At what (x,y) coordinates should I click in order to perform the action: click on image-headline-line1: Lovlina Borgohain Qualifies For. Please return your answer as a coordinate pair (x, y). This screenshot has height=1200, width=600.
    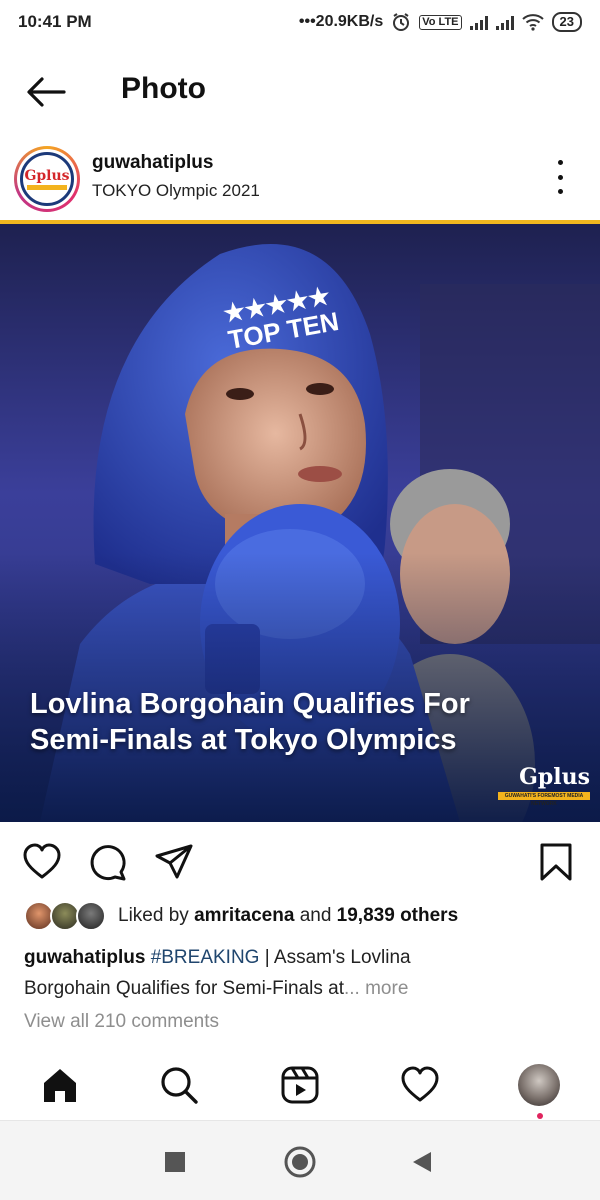
    Looking at the image, I should click on (250, 704).